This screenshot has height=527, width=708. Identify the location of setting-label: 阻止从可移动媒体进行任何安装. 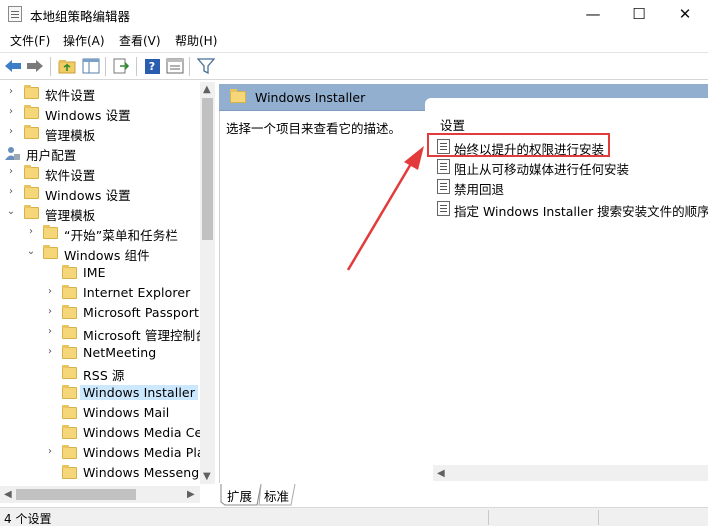
(542, 169).